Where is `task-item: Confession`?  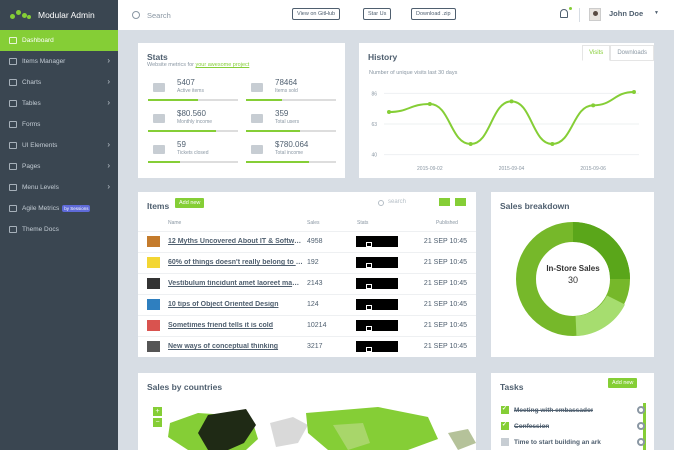 task-item: Confession is located at coordinates (573, 425).